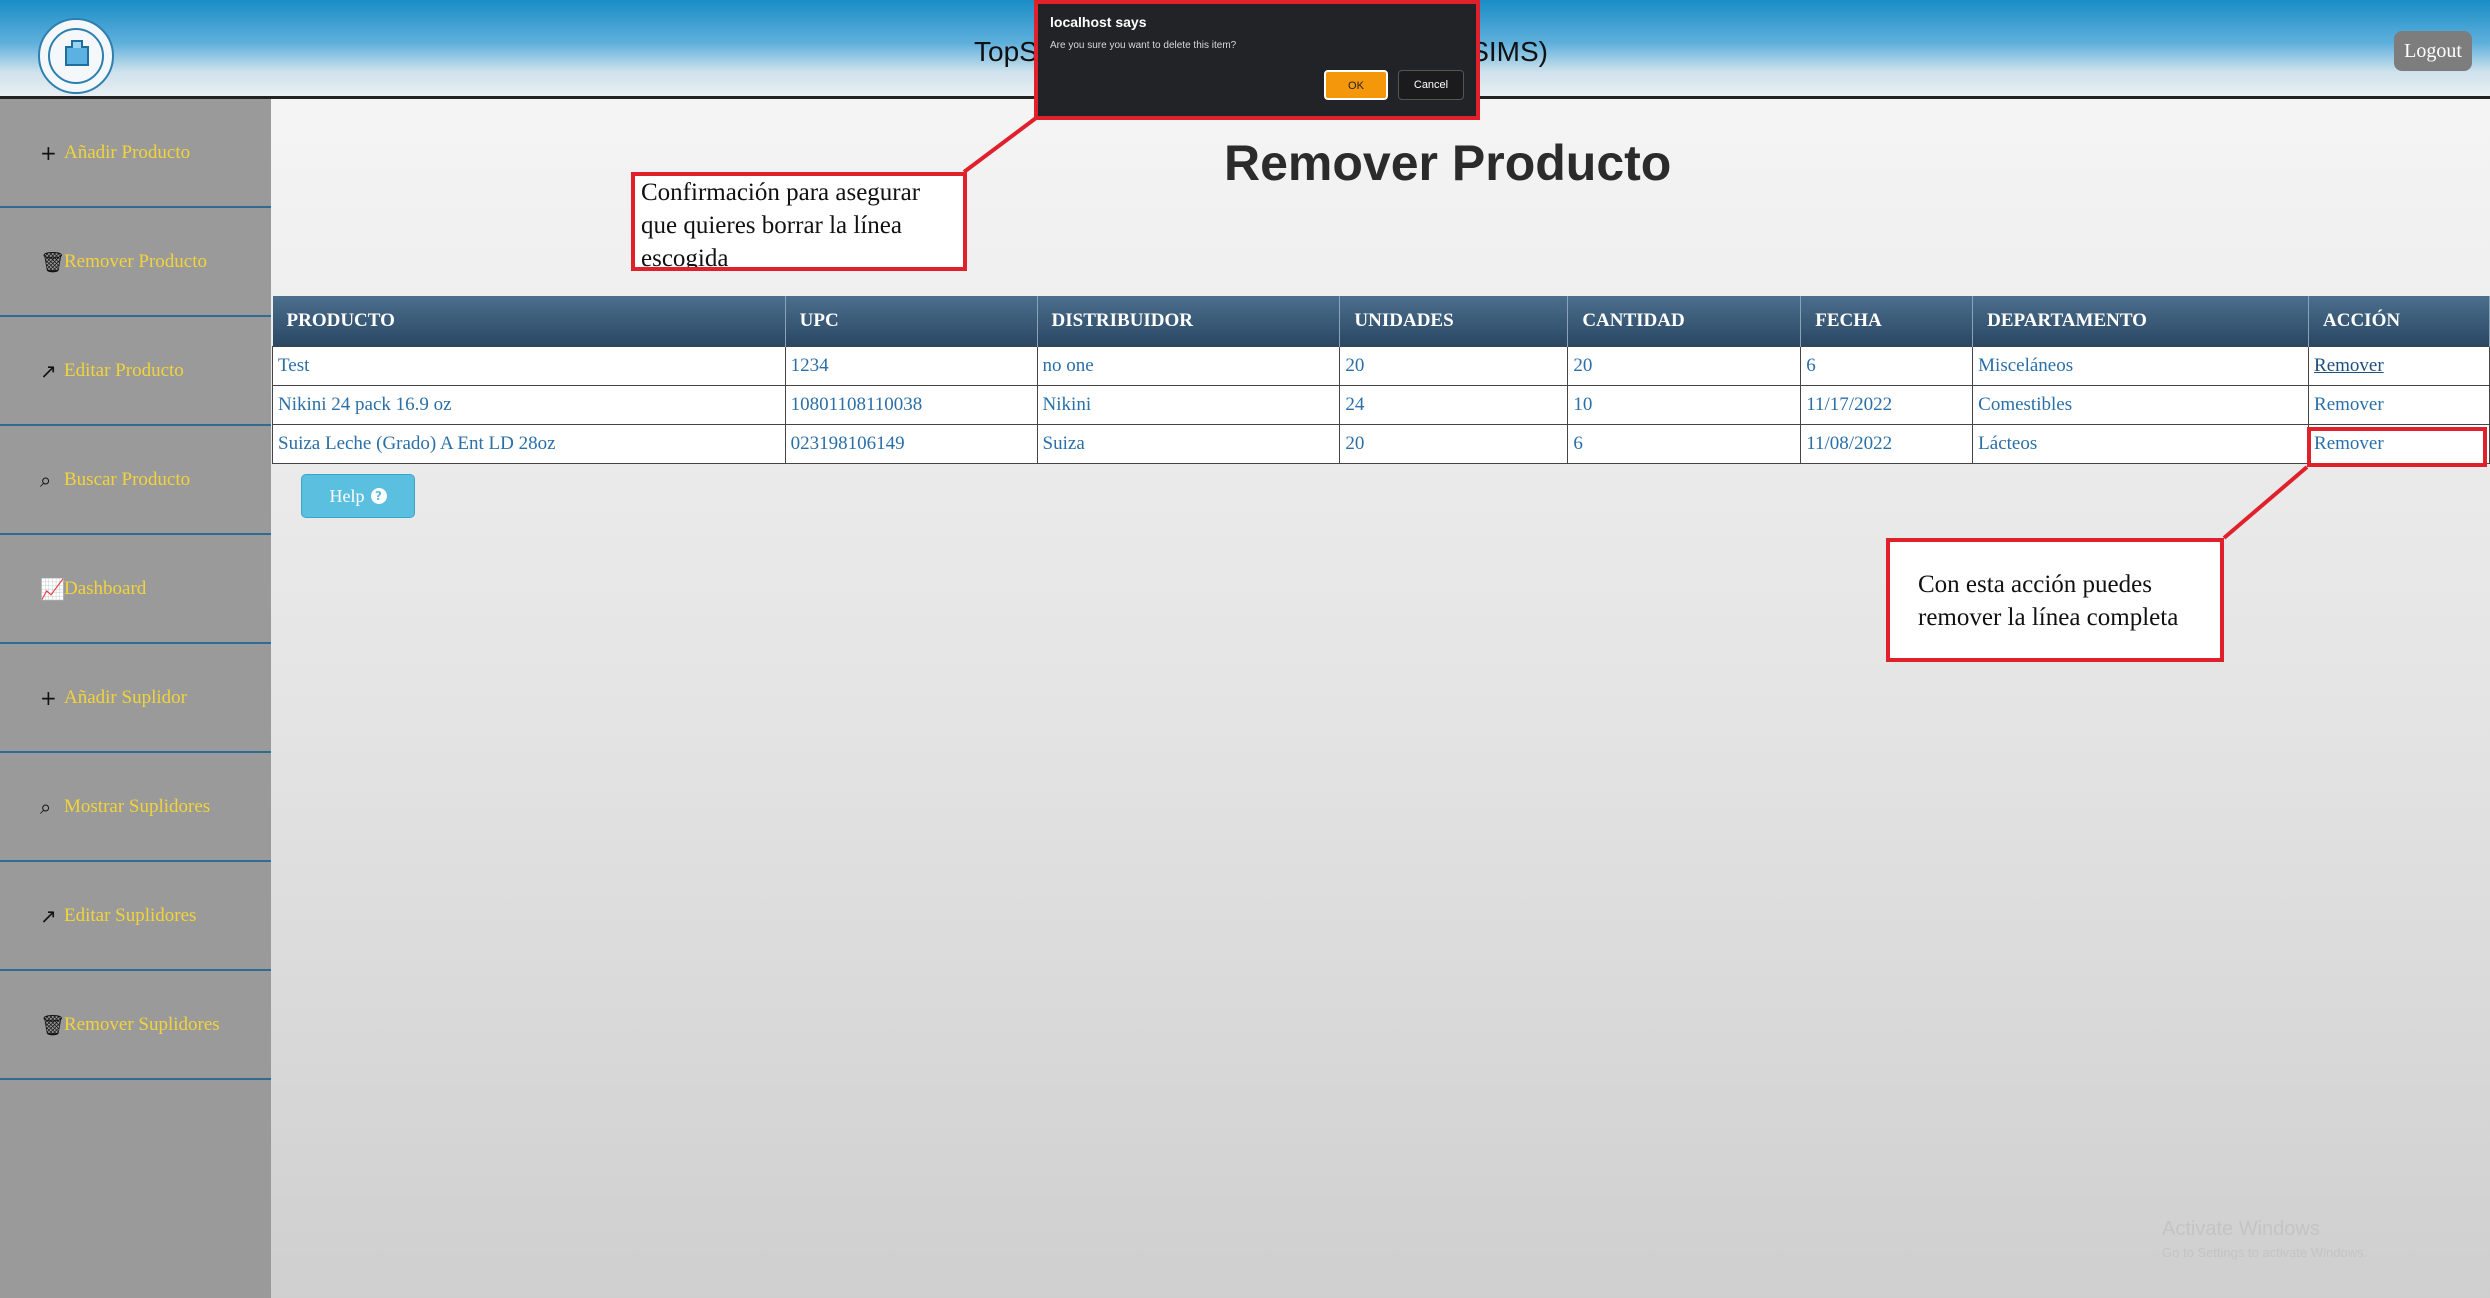 This screenshot has width=2490, height=1298. I want to click on app-title-left: TopS, so click(1006, 51).